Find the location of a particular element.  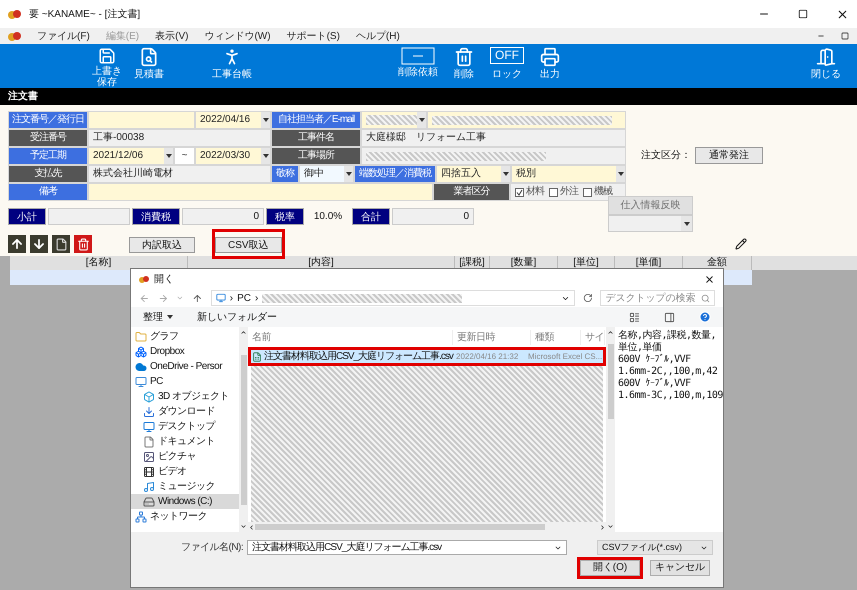

filename-field: 注文書材料取込用CSV_大庭リフォーム工事.csv is located at coordinates (407, 547).